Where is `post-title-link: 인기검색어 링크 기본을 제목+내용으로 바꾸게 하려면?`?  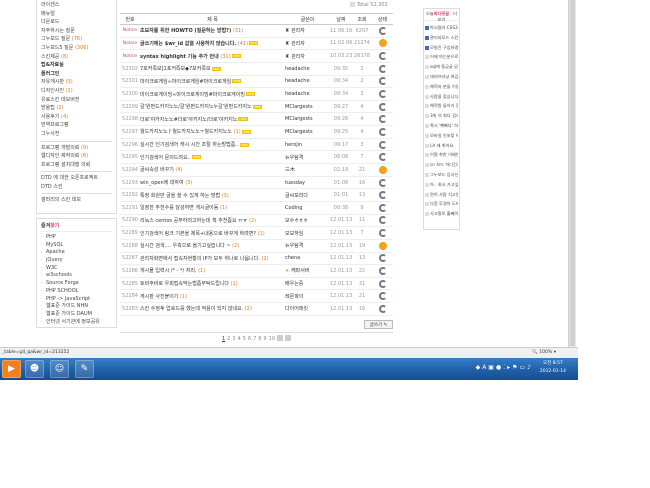
post-title-link: 인기검색어 링크 기본을 제목+내용으로 바꾸게 하려면? is located at coordinates (198, 234).